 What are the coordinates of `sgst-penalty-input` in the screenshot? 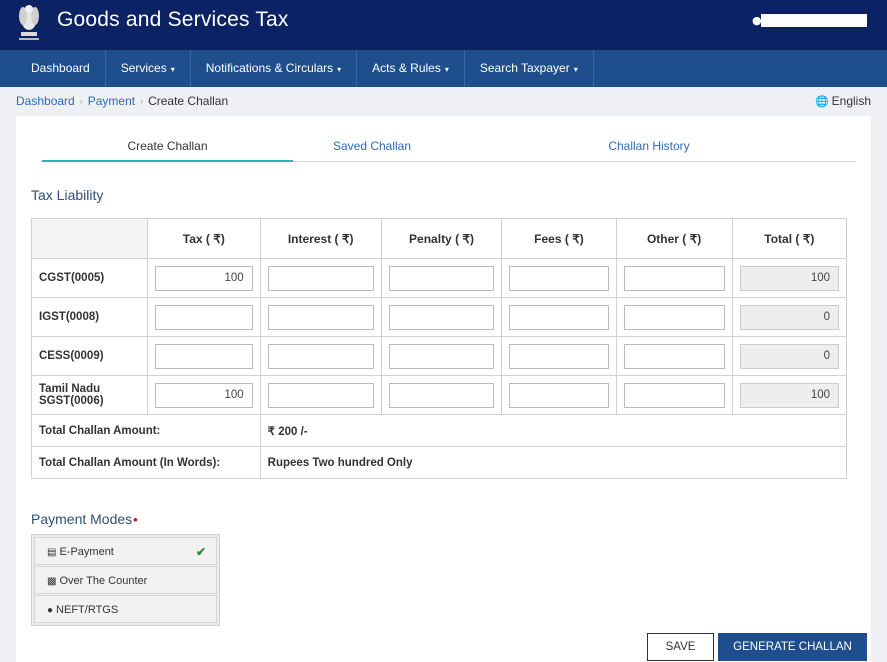 It's located at (441, 395).